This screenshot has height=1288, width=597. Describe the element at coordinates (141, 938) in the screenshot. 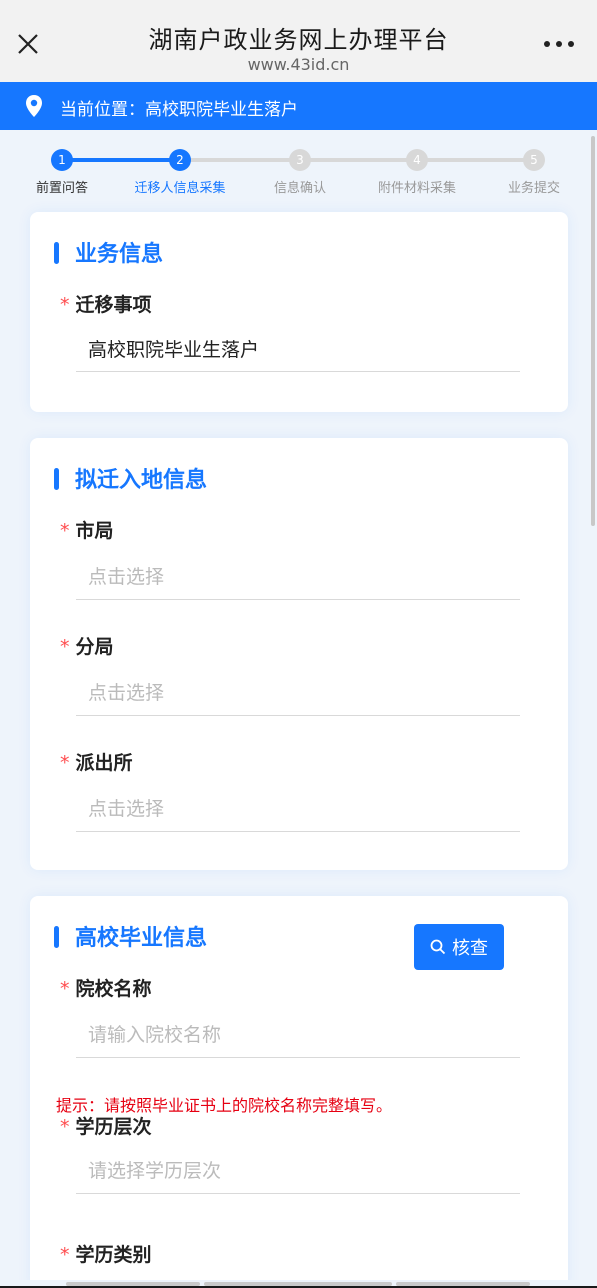

I see `section-title-text: 高校毕业信息` at that location.